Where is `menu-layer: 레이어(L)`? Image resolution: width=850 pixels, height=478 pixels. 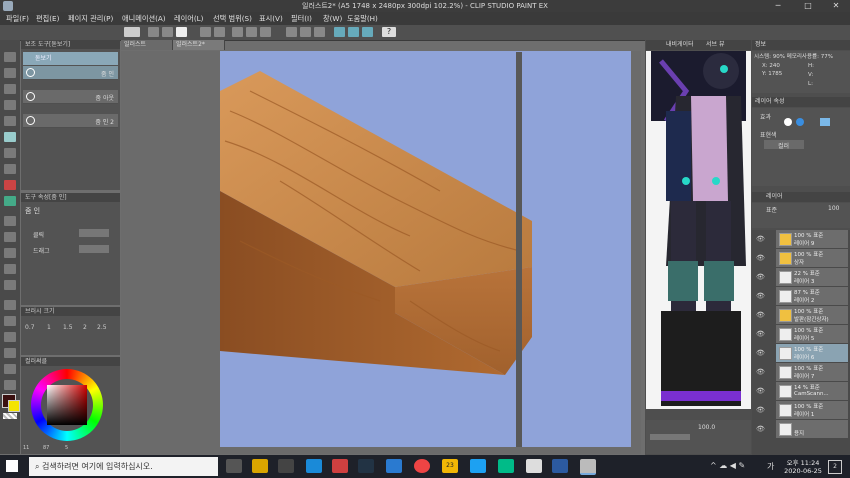 menu-layer: 레이어(L) is located at coordinates (188, 19).